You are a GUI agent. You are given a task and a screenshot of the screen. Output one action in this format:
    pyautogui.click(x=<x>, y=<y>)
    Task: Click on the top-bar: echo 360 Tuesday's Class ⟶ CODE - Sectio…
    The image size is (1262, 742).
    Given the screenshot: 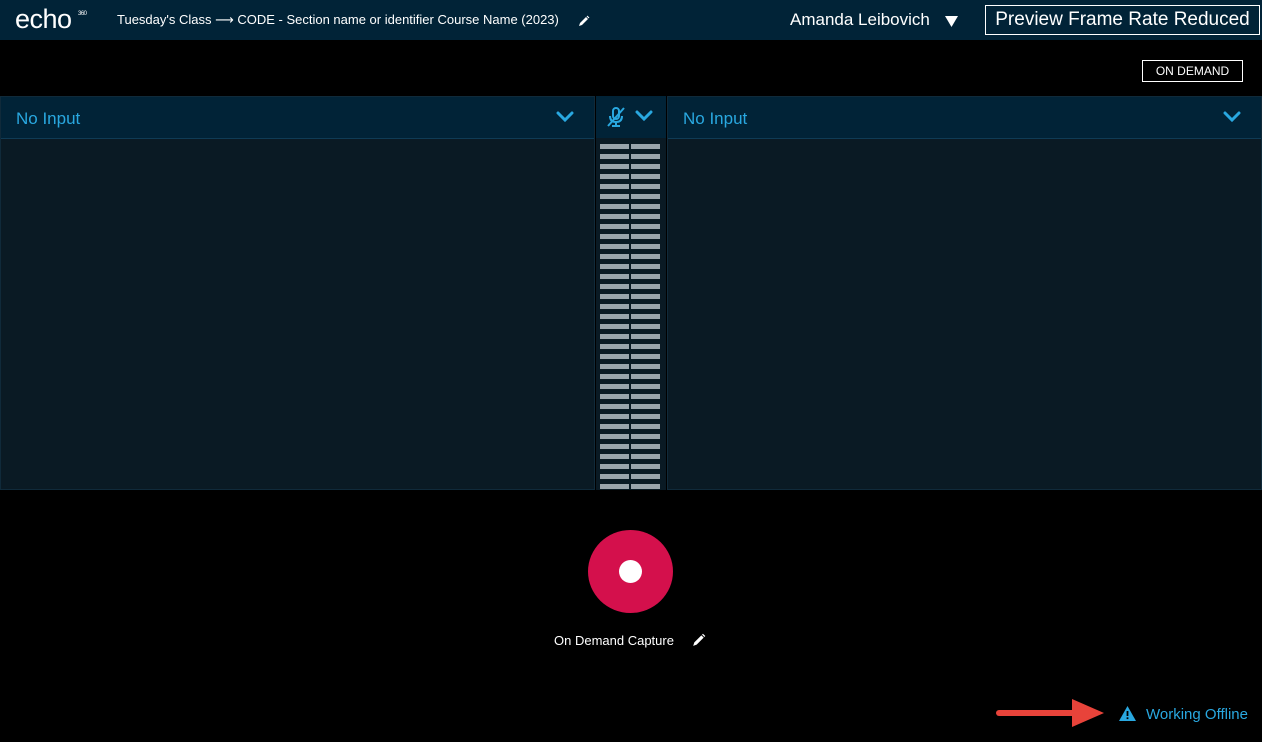 What is the action you would take?
    pyautogui.click(x=631, y=20)
    